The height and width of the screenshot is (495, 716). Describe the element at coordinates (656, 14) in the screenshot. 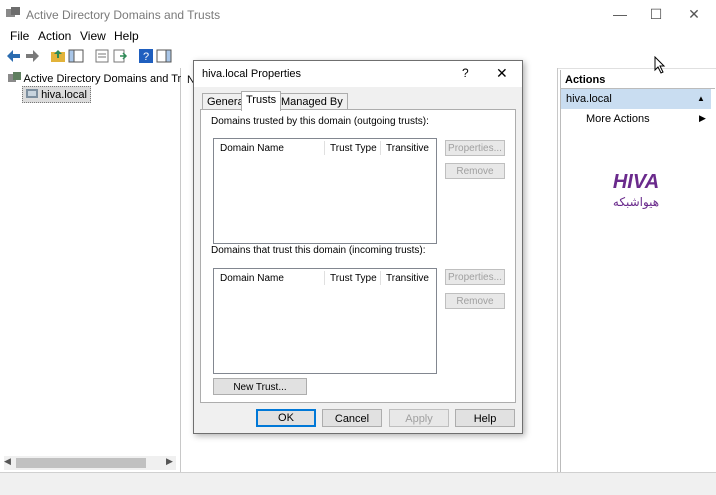

I see `maximize-button: ☐` at that location.